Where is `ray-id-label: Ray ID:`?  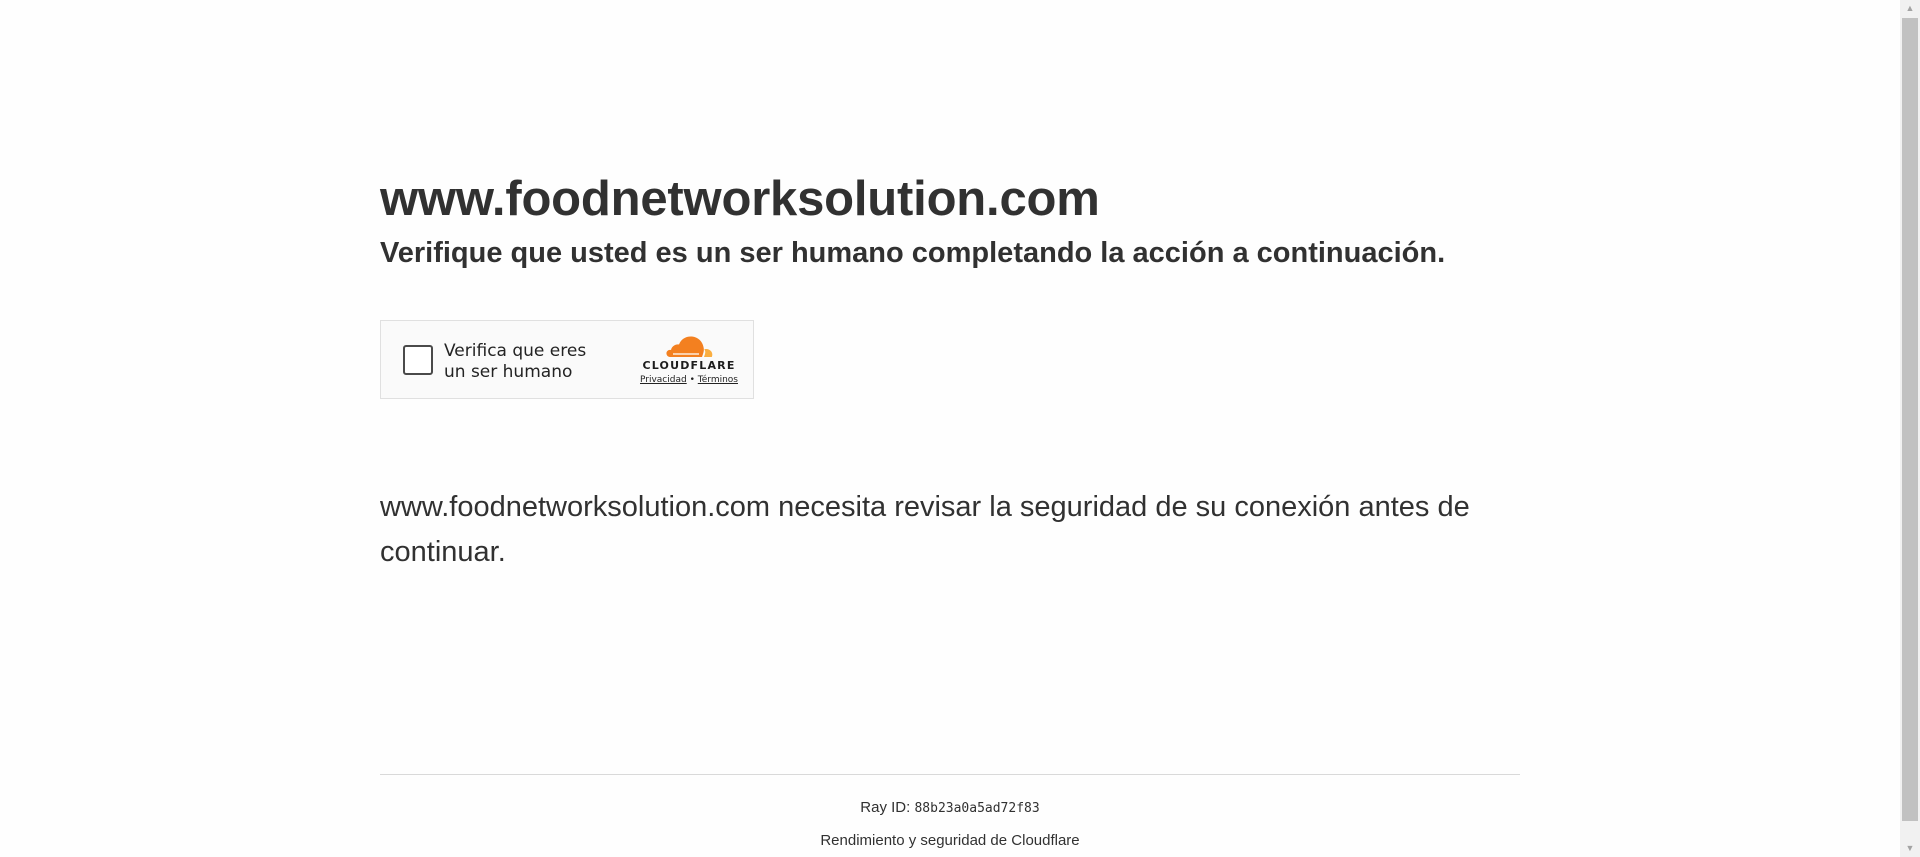
ray-id-label: Ray ID: is located at coordinates (885, 807).